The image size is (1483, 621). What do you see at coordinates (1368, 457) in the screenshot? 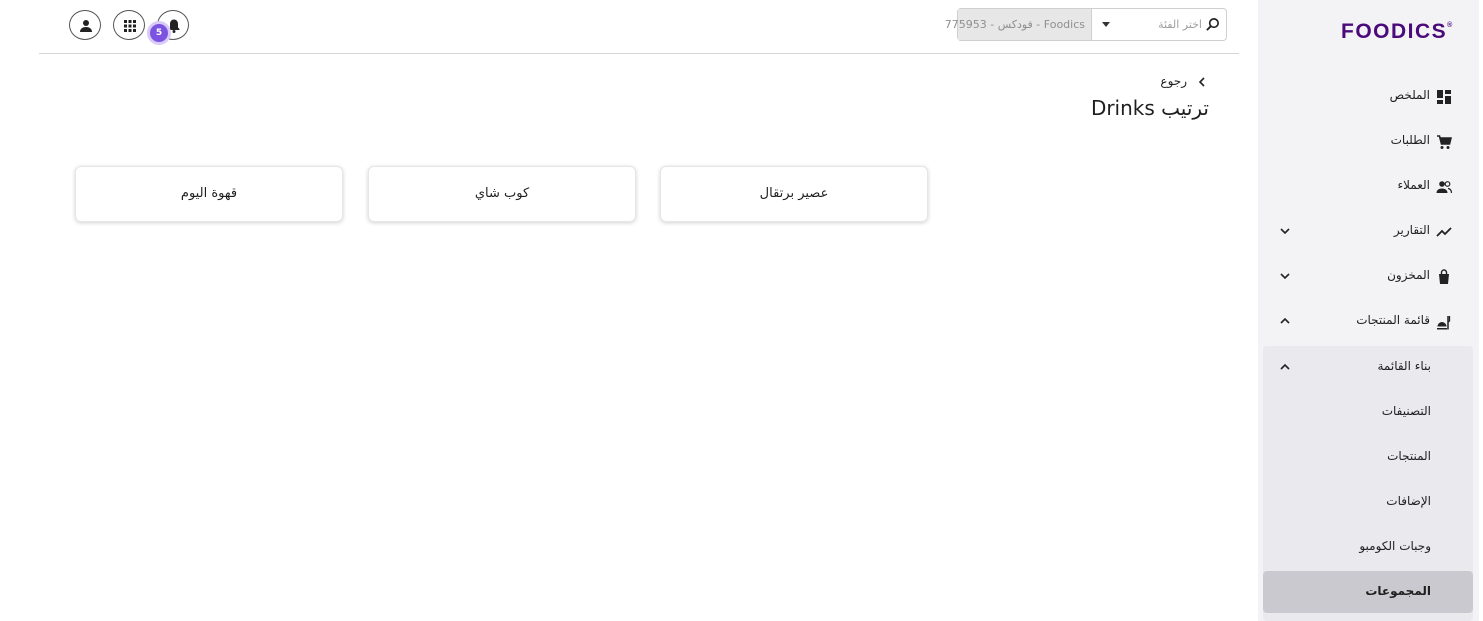
I see `submenu-item-products: المنتجات` at bounding box center [1368, 457].